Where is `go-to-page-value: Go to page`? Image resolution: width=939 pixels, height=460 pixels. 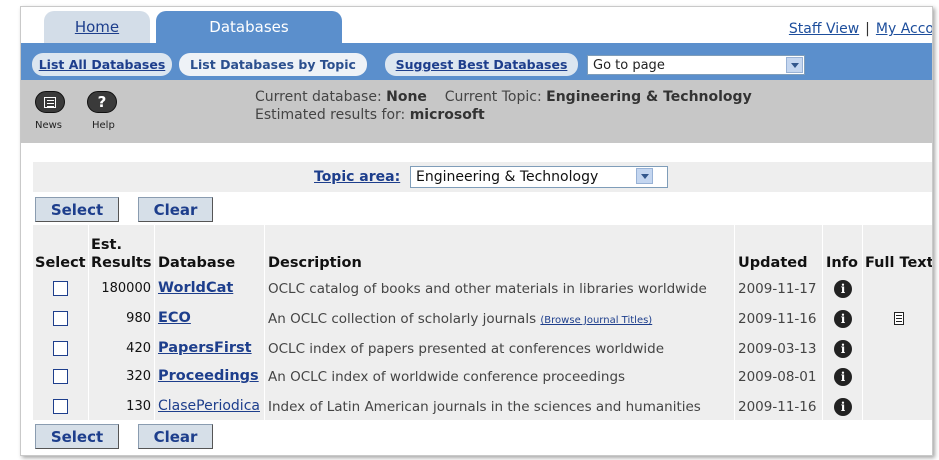 go-to-page-value: Go to page is located at coordinates (629, 65).